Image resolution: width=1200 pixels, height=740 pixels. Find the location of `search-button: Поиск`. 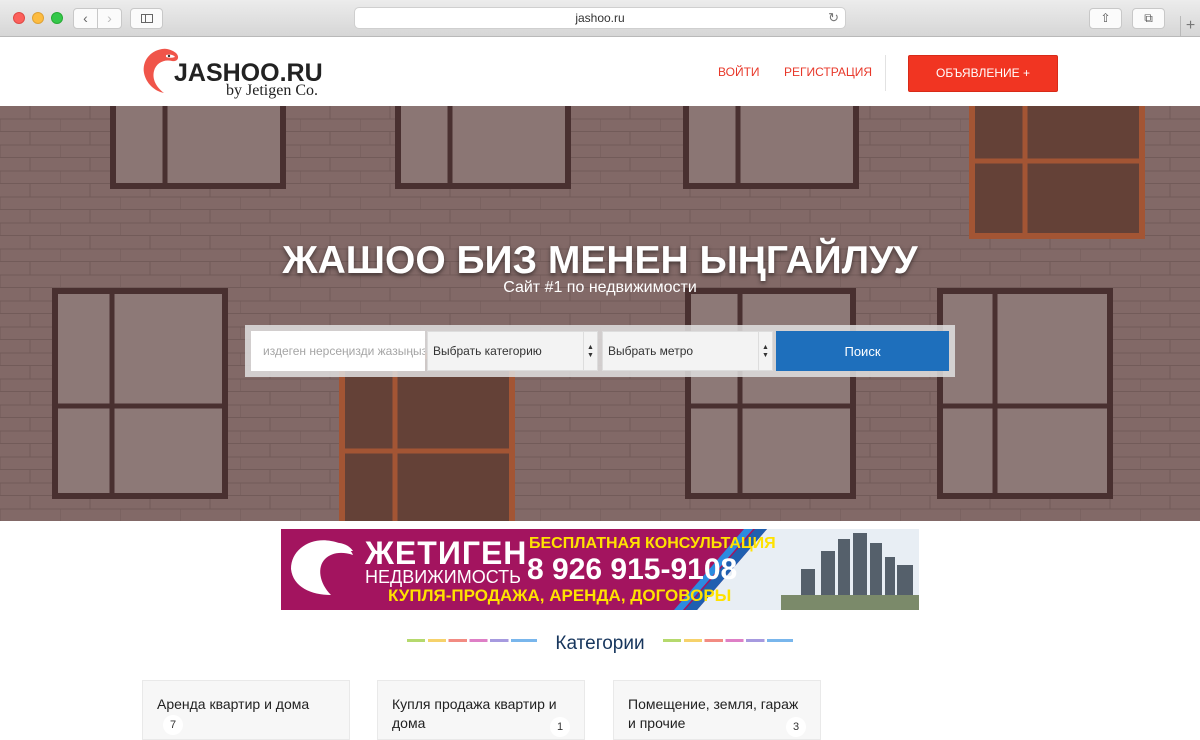

search-button: Поиск is located at coordinates (862, 351).